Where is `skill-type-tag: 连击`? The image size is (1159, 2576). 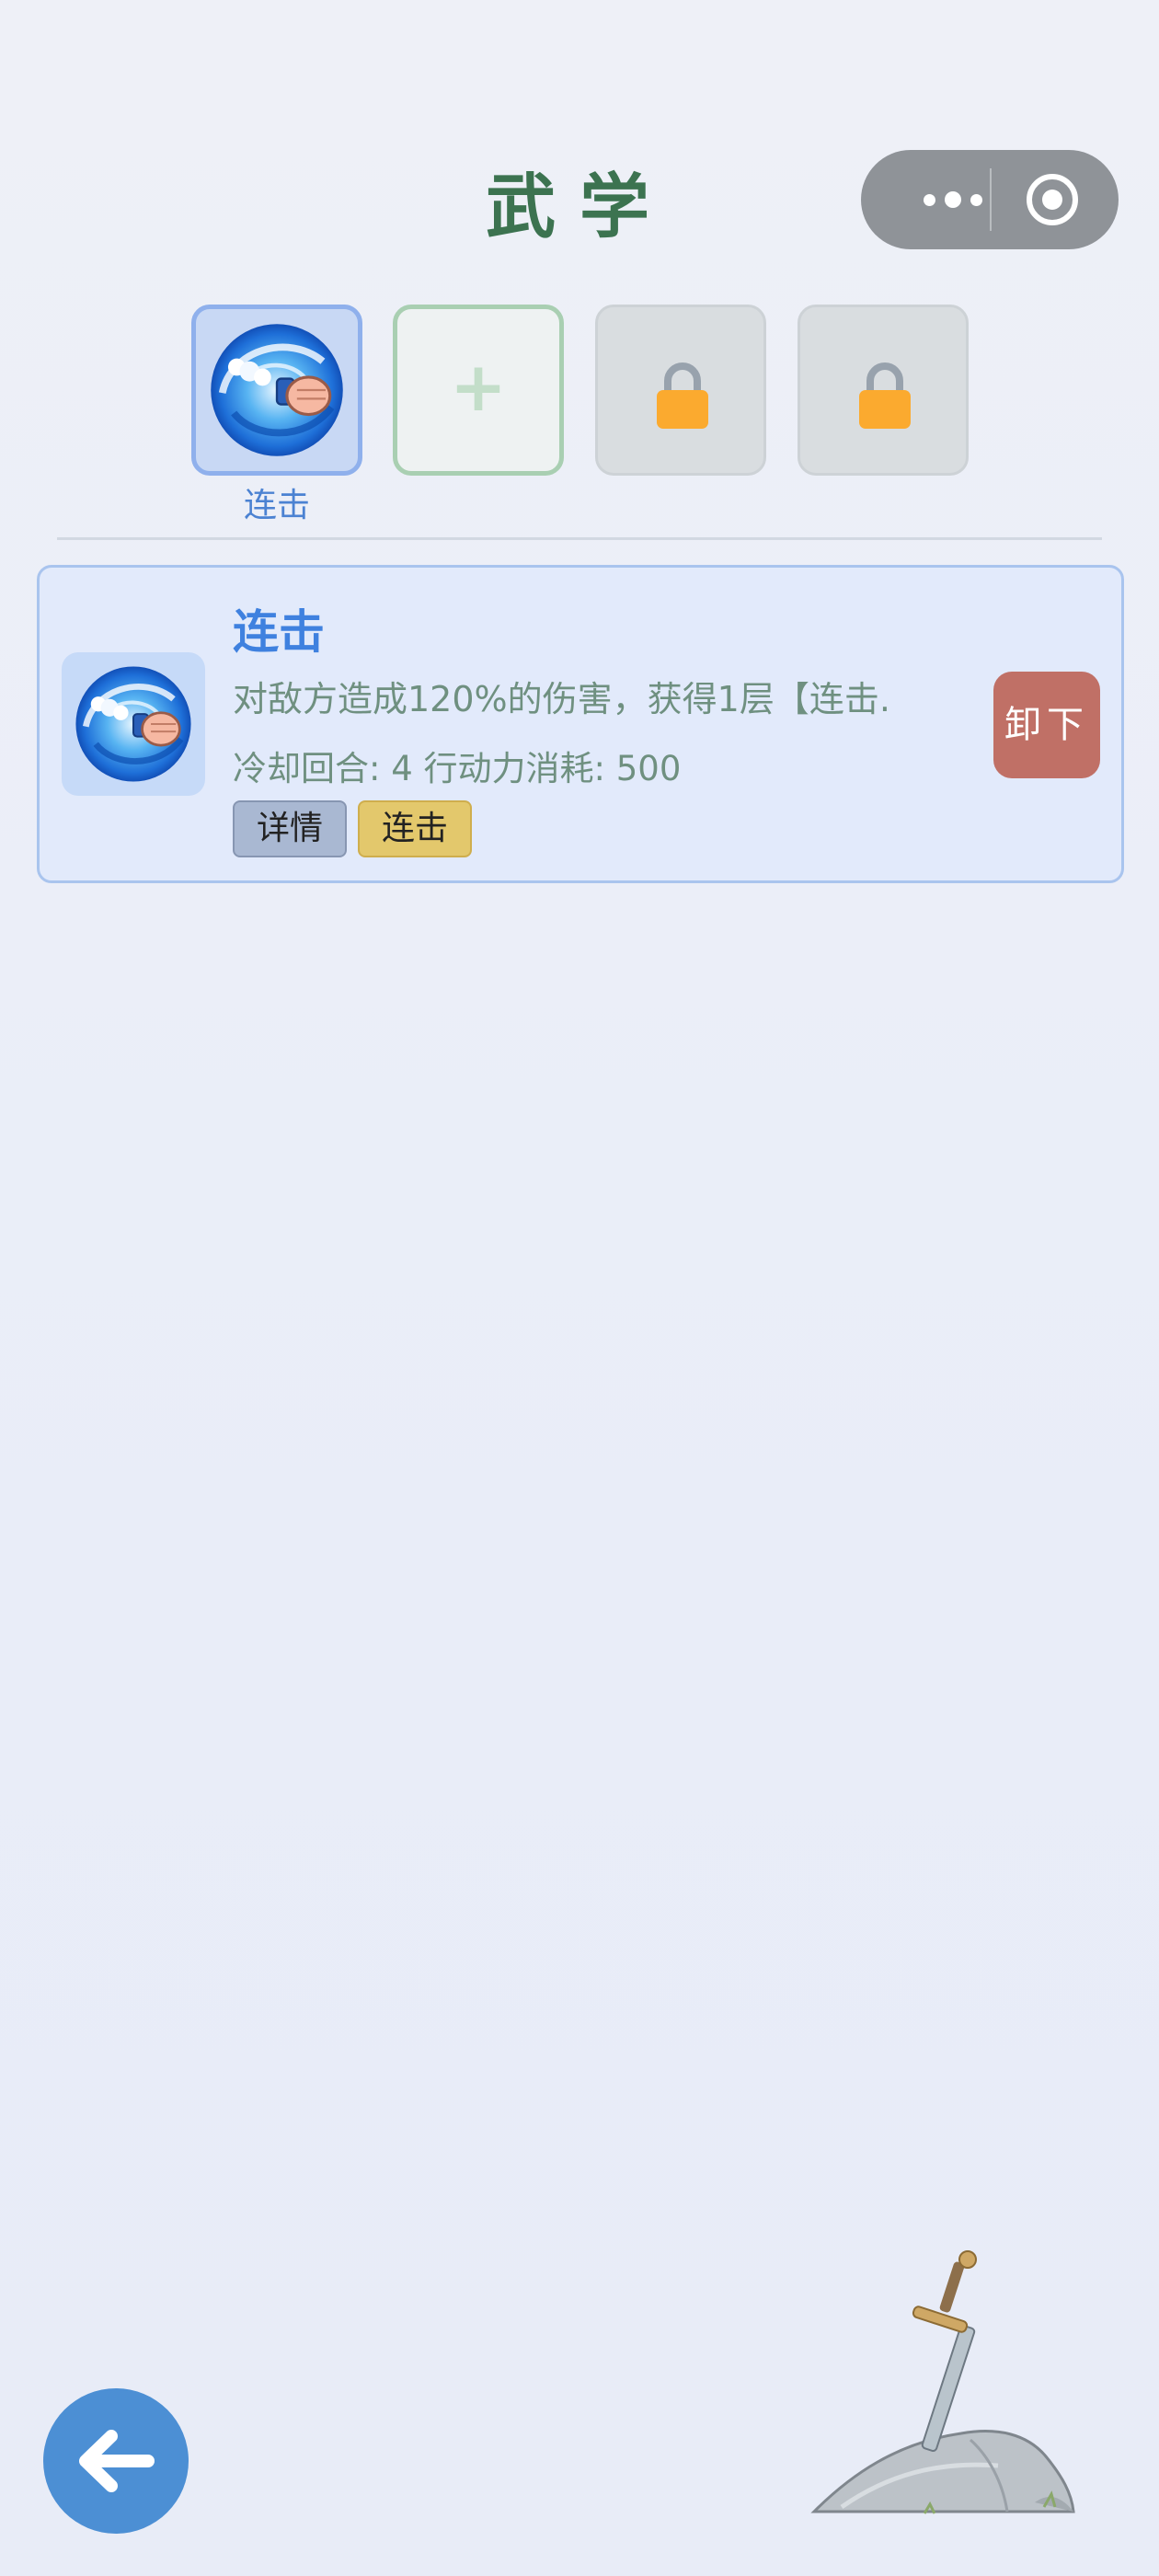
skill-type-tag: 连击 is located at coordinates (415, 828).